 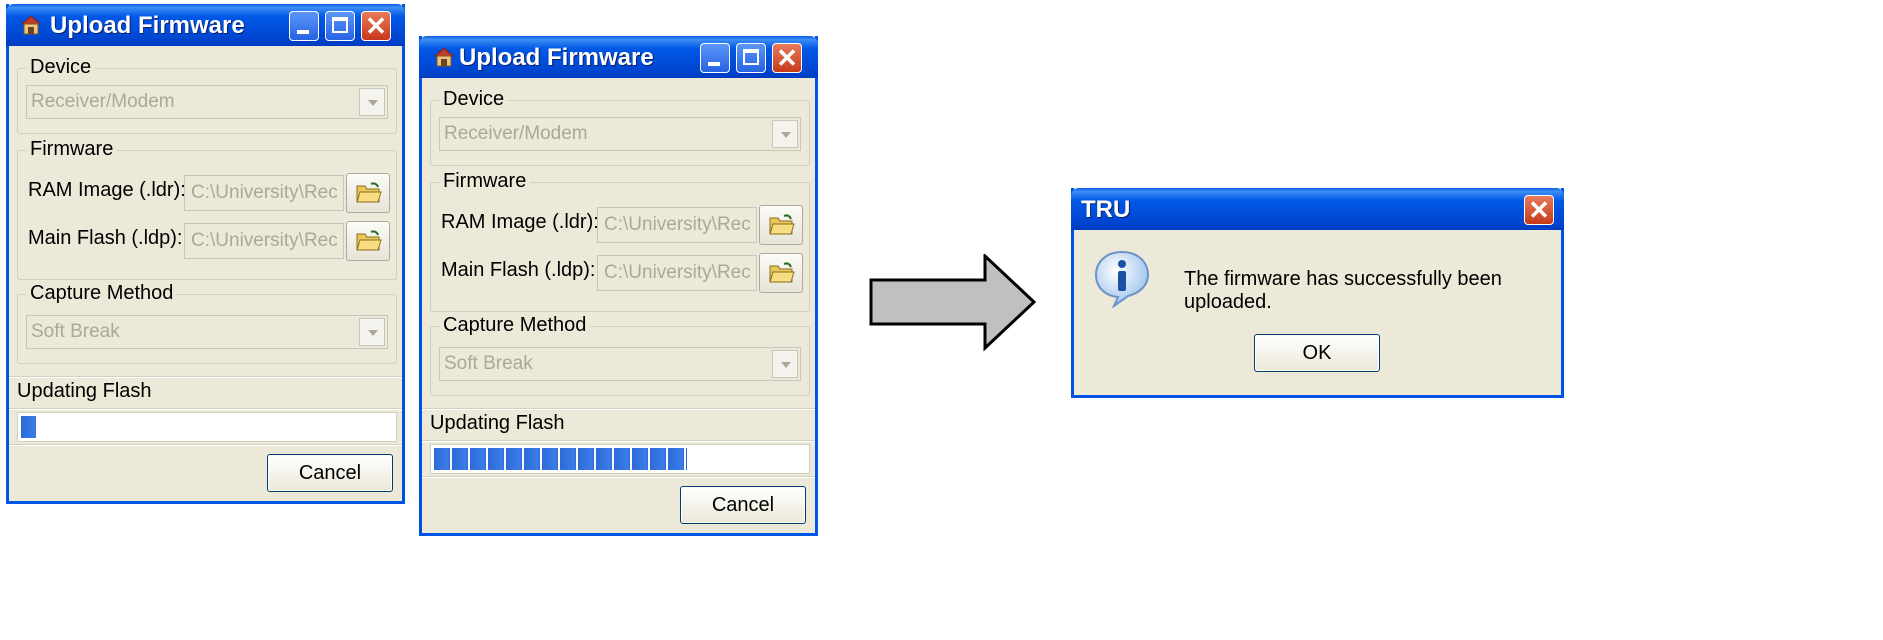 What do you see at coordinates (1122, 279) in the screenshot?
I see `info-icon` at bounding box center [1122, 279].